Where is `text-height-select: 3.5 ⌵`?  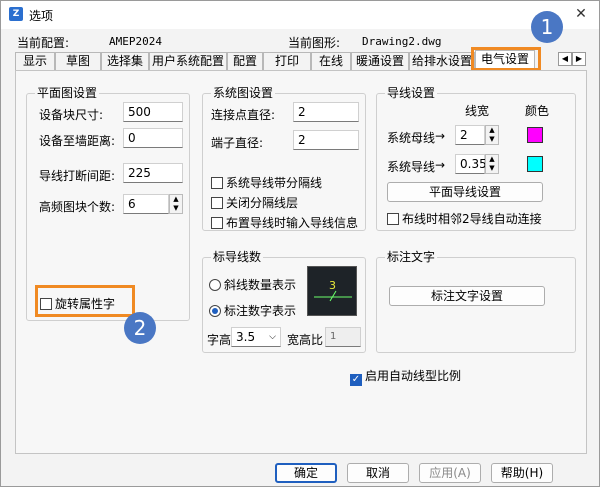
text-height-select: 3.5 ⌵ is located at coordinates (256, 337).